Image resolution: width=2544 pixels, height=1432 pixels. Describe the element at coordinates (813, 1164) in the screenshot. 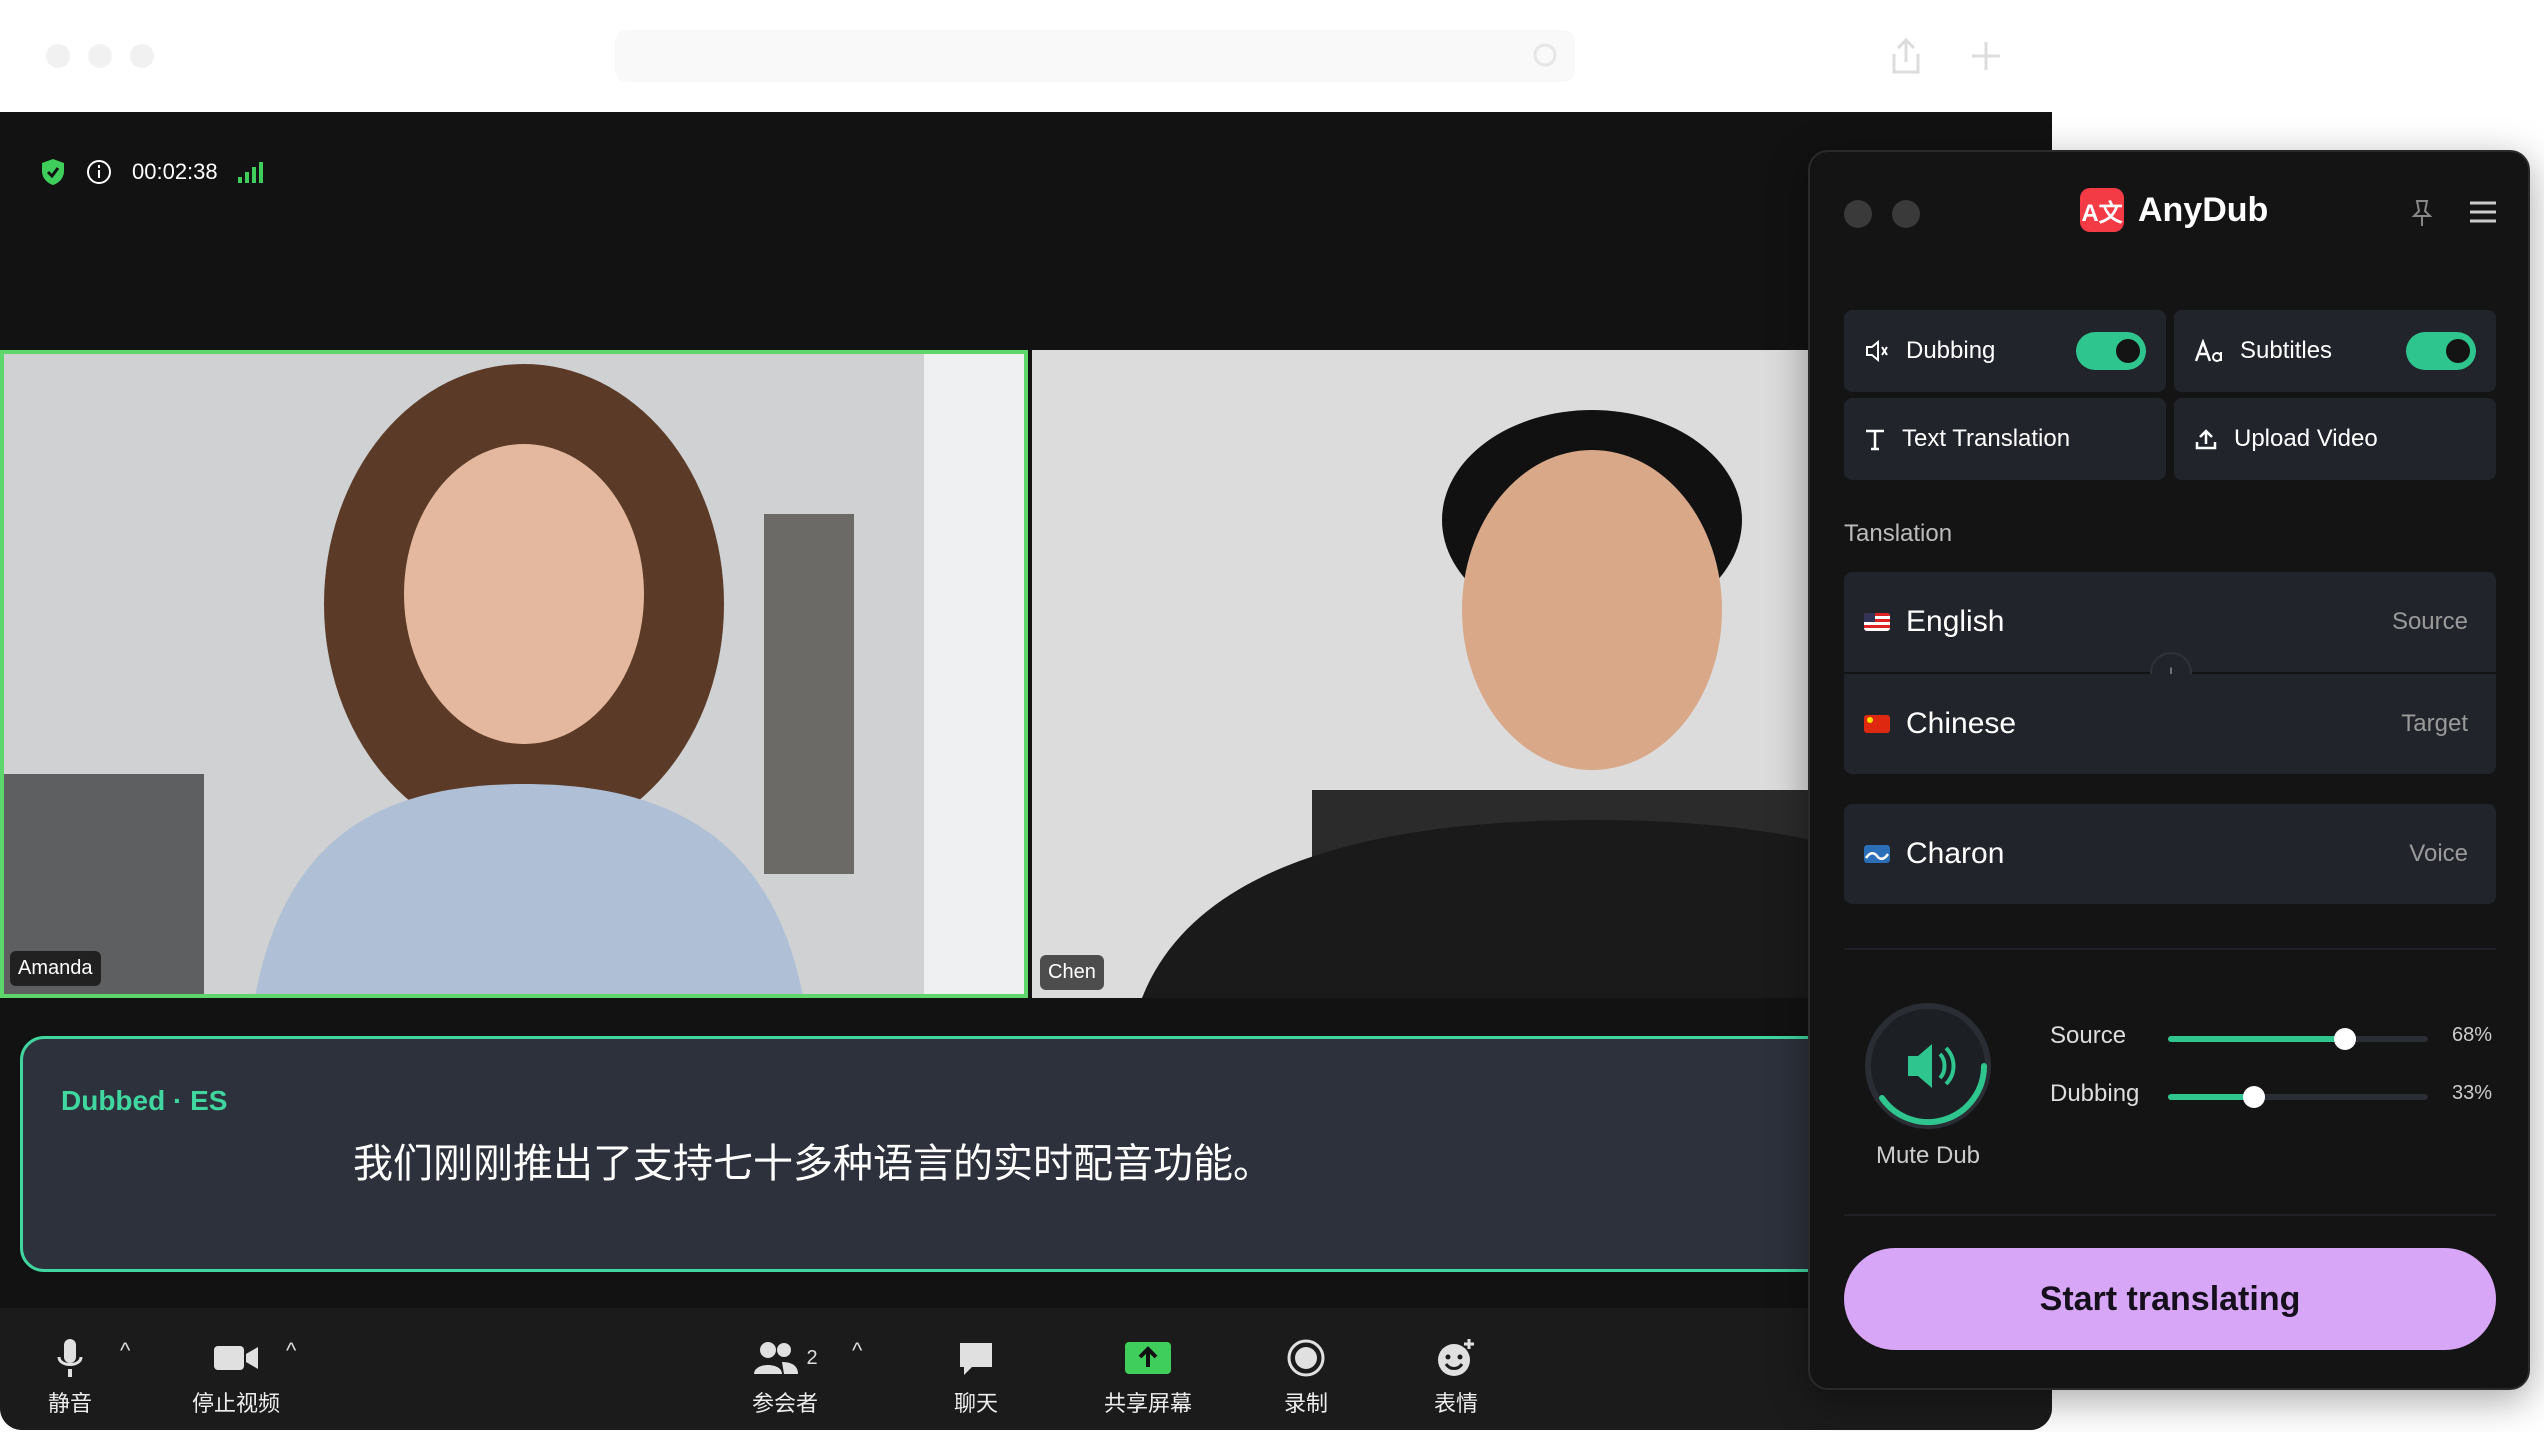

I see `dubbed-subtitle-text: 我们刚刚推出了支持七十多种语言的实时配音功能。` at that location.